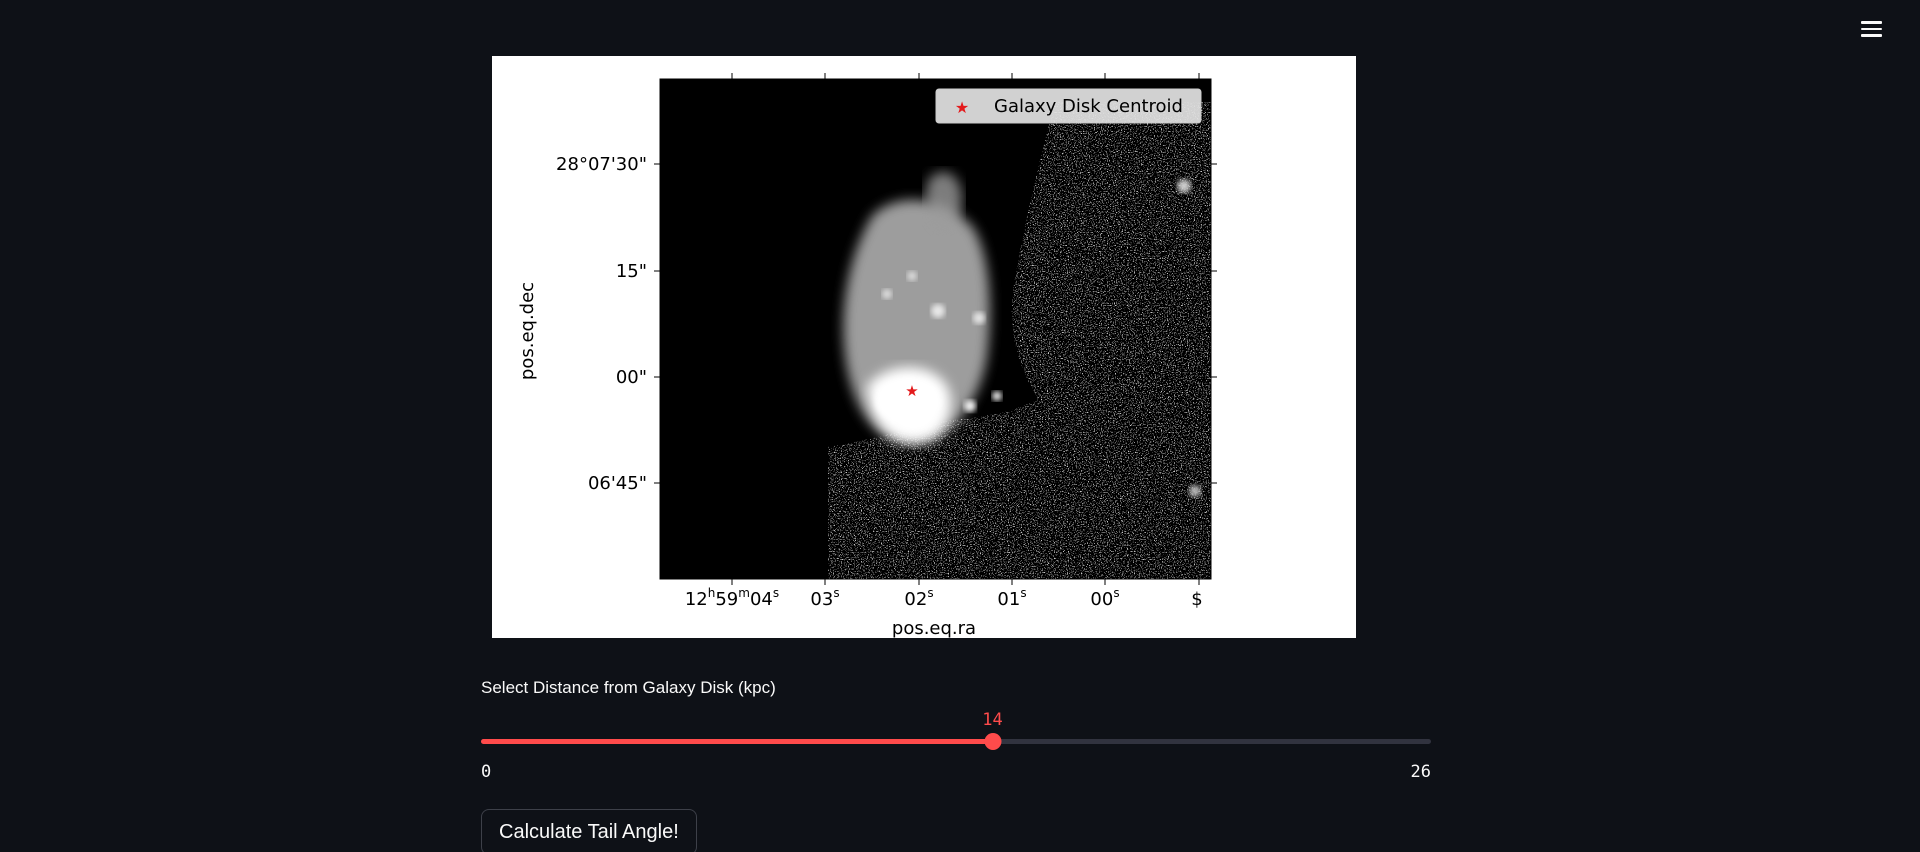 This screenshot has height=852, width=1920. I want to click on calculate-tail-angle-button: Calculate Tail Angle!, so click(589, 830).